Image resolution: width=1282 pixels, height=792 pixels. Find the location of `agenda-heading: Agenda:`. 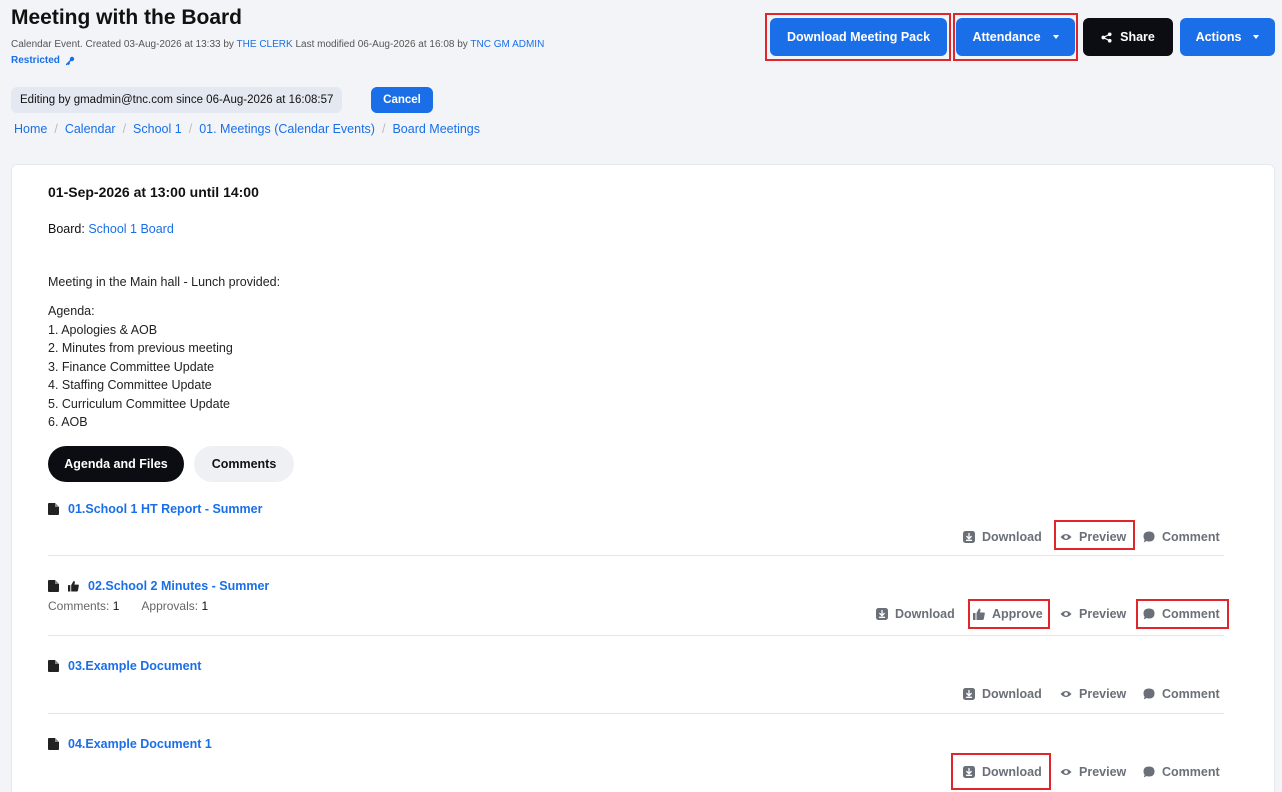

agenda-heading: Agenda: is located at coordinates (71, 311).